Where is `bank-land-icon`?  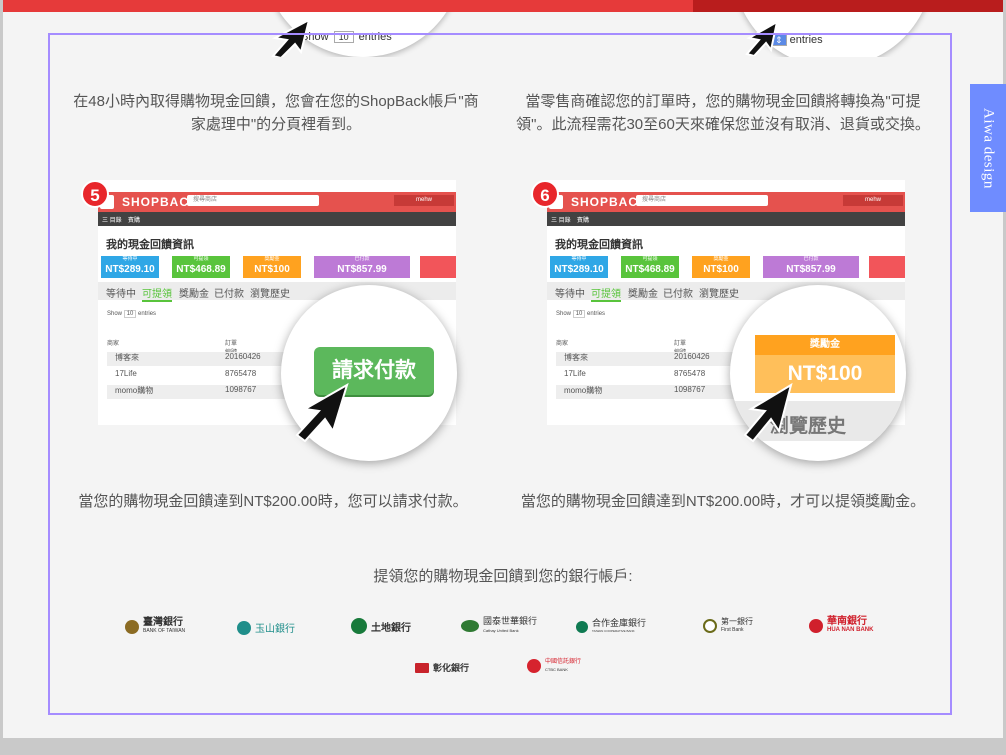
bank-land-icon is located at coordinates (359, 626).